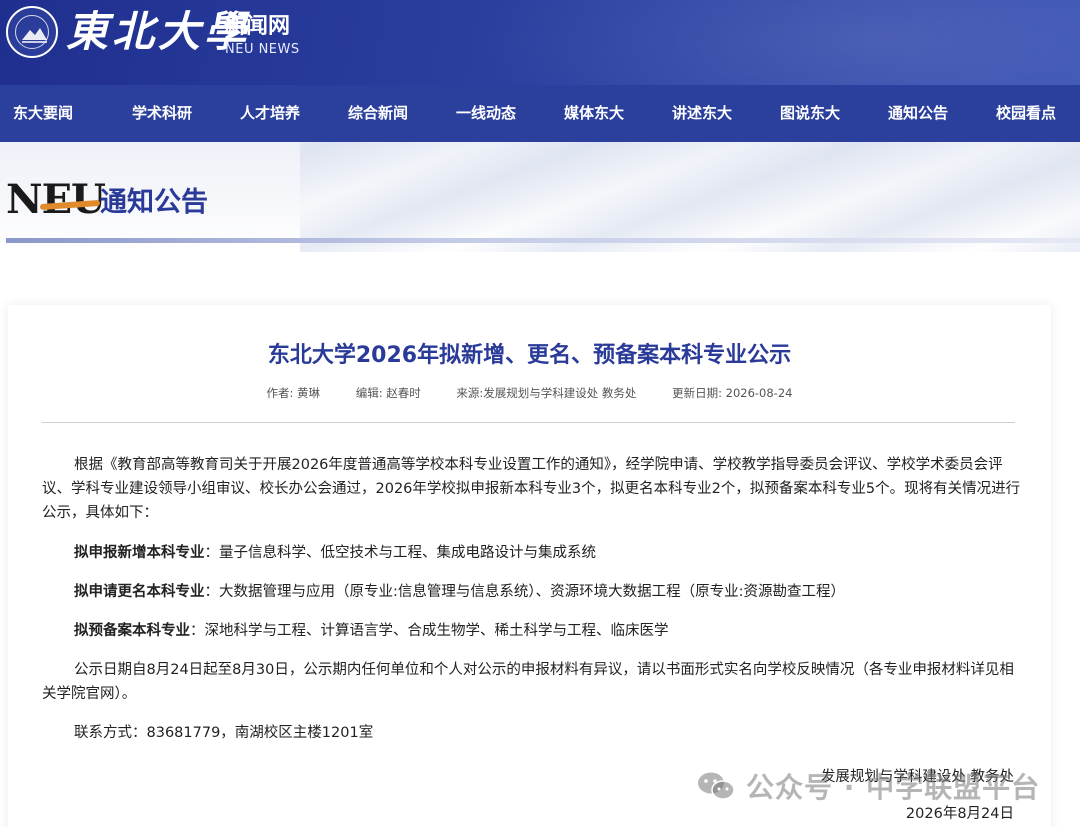 The image size is (1080, 827). I want to click on site-header: 東北大學 新闻网 NEU NEWS, so click(540, 42).